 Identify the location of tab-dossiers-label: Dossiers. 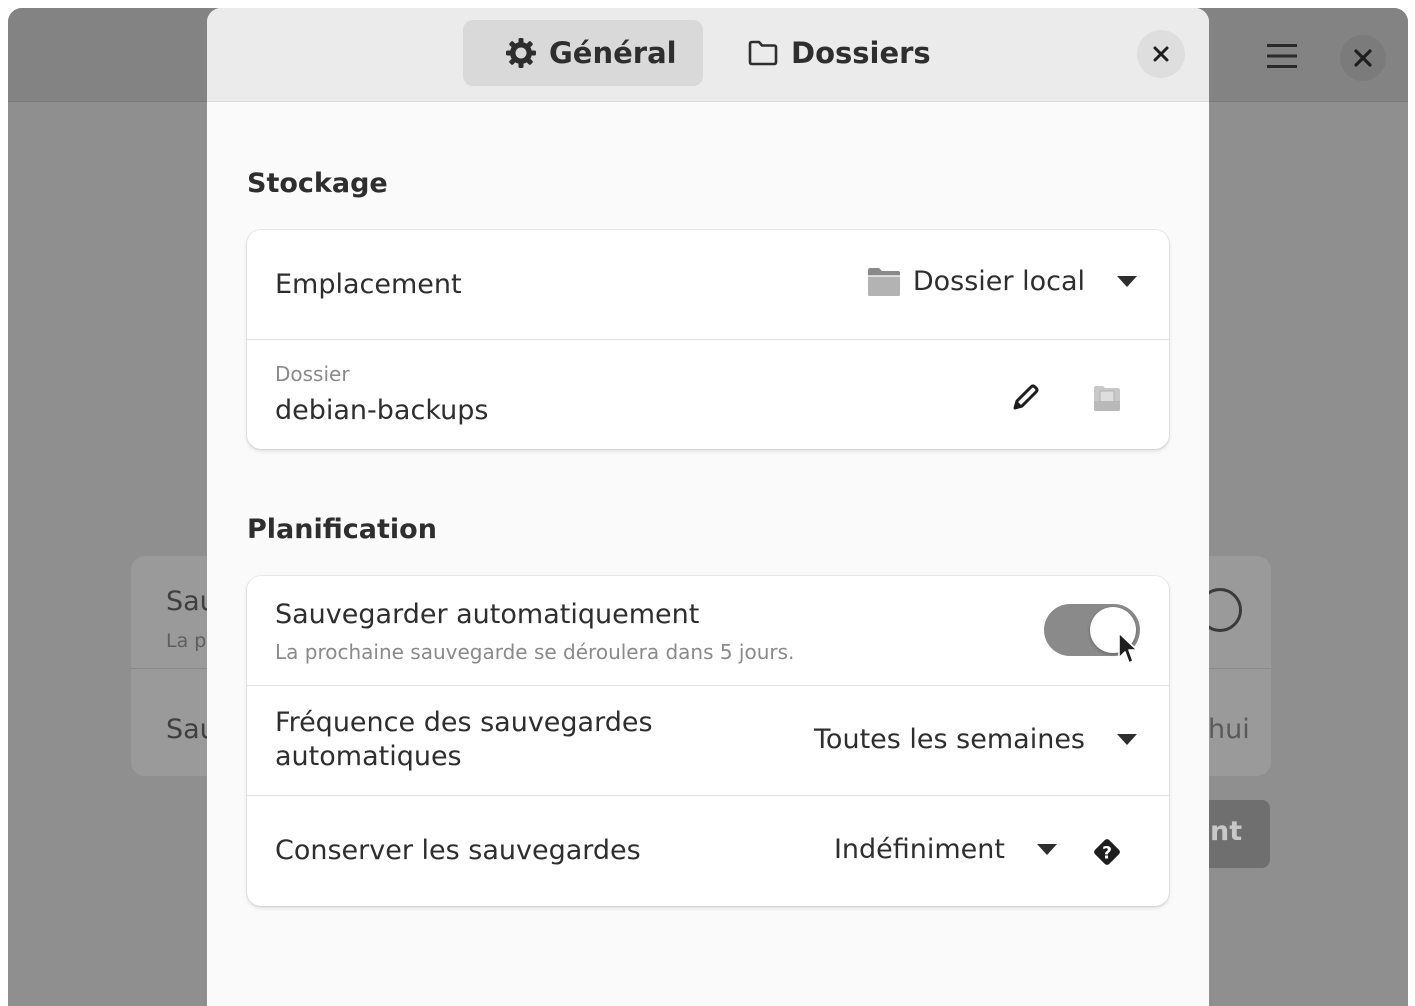
(861, 53).